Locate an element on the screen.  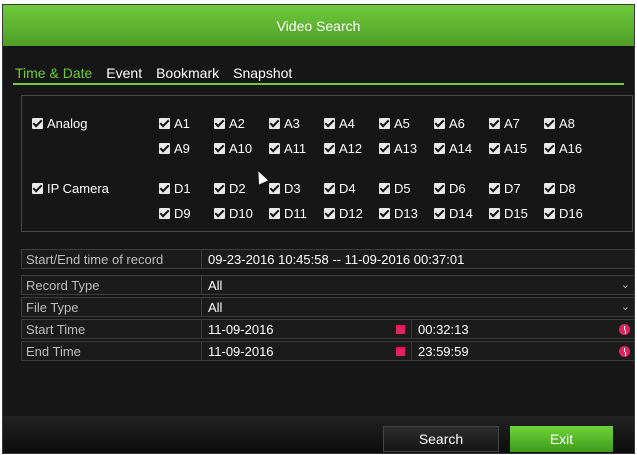
channel-checkbox: D7 is located at coordinates (505, 188).